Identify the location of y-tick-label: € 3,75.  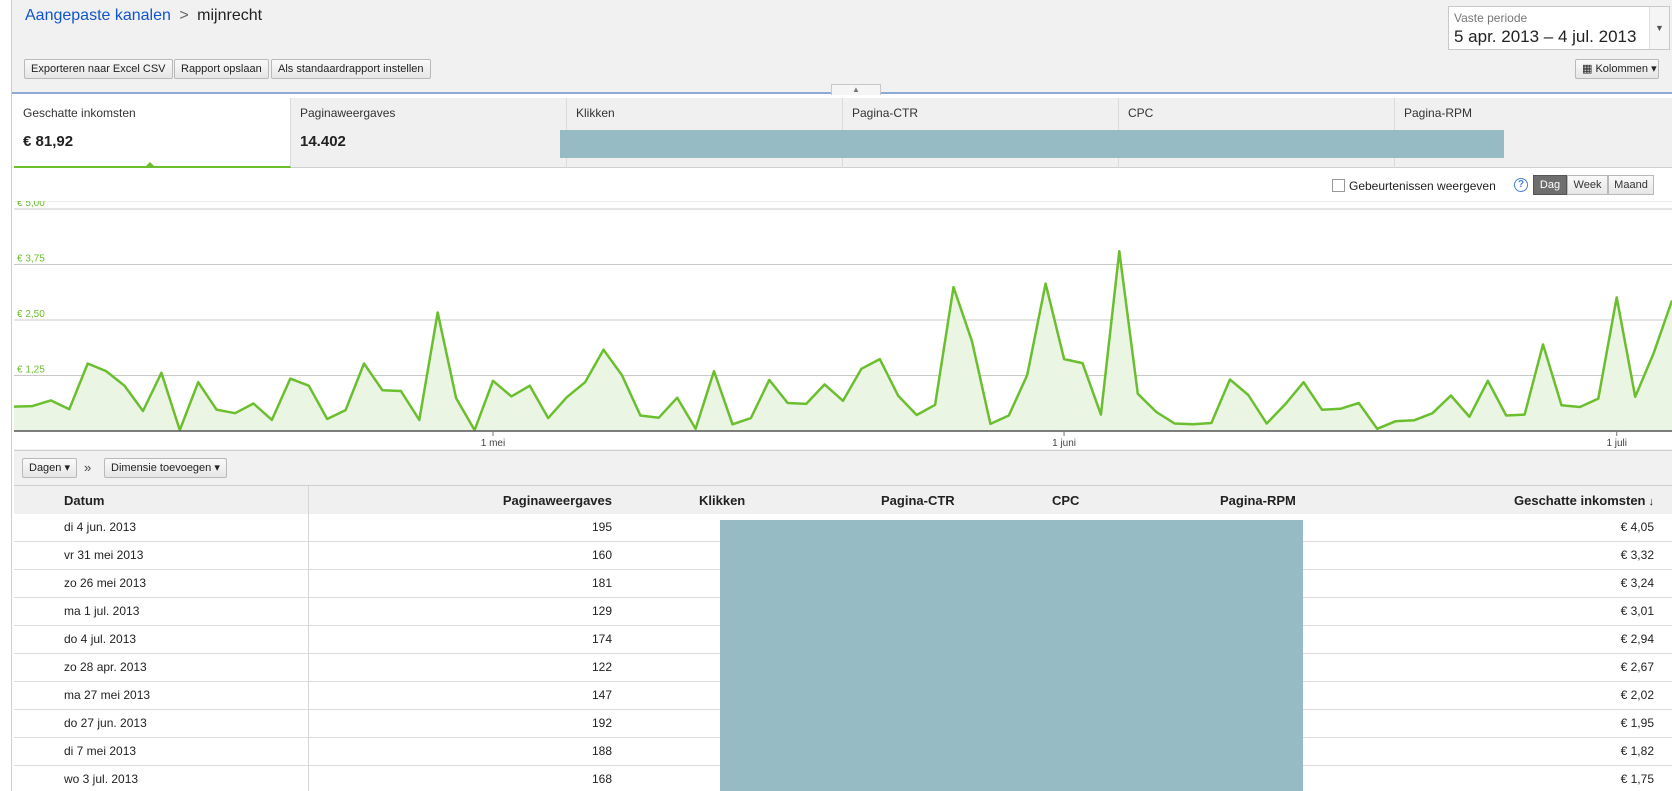
(31, 259).